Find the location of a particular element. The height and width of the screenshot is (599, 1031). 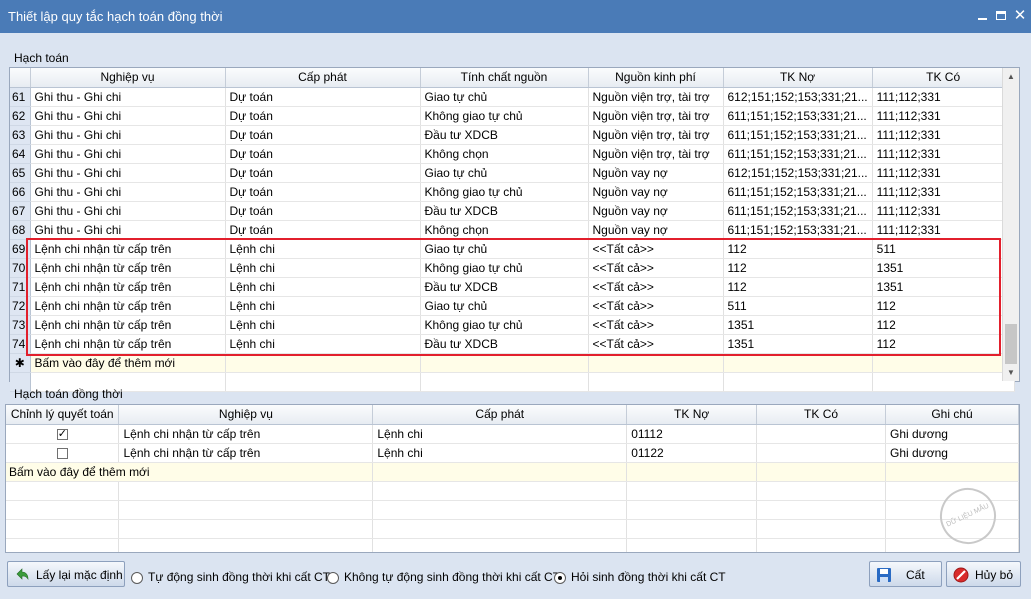

radio-option: Tự động sinh đồng thời khi cất CT is located at coordinates (230, 578).